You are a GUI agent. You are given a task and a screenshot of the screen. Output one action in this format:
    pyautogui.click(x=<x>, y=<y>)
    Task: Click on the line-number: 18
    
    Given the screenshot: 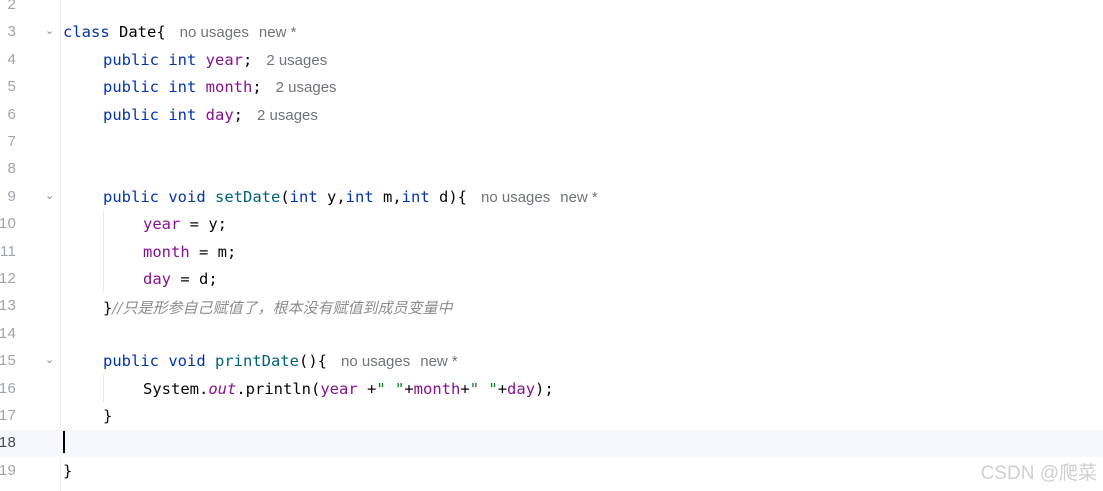 What is the action you would take?
    pyautogui.click(x=8, y=442)
    